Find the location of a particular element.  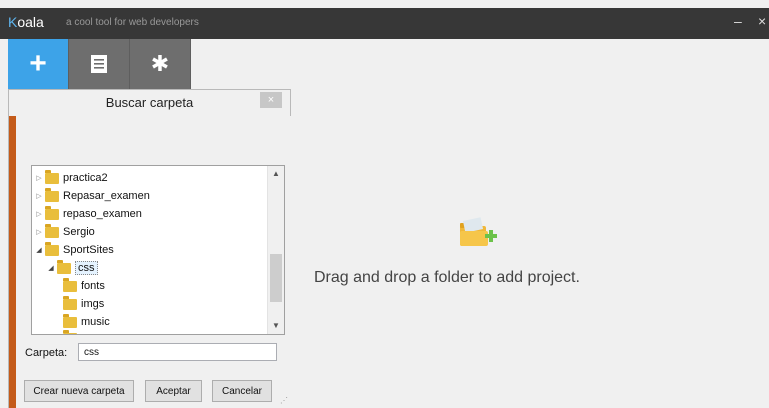

minimize-button: – is located at coordinates (738, 21).